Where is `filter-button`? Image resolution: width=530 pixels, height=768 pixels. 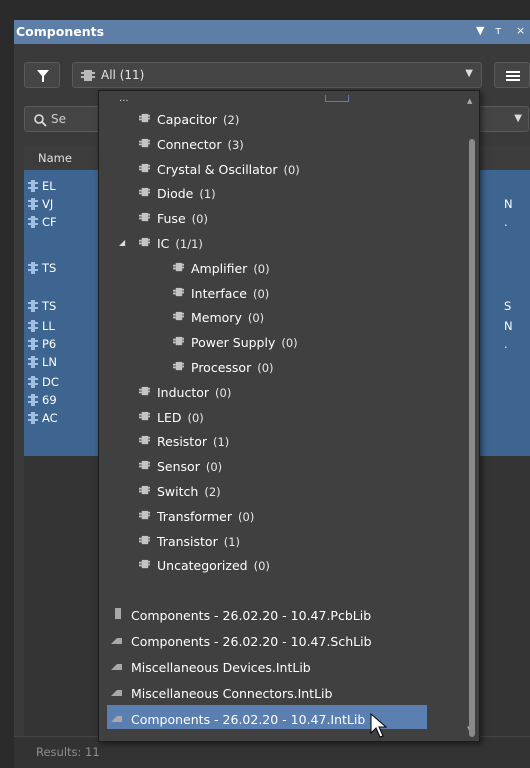
filter-button is located at coordinates (42, 75).